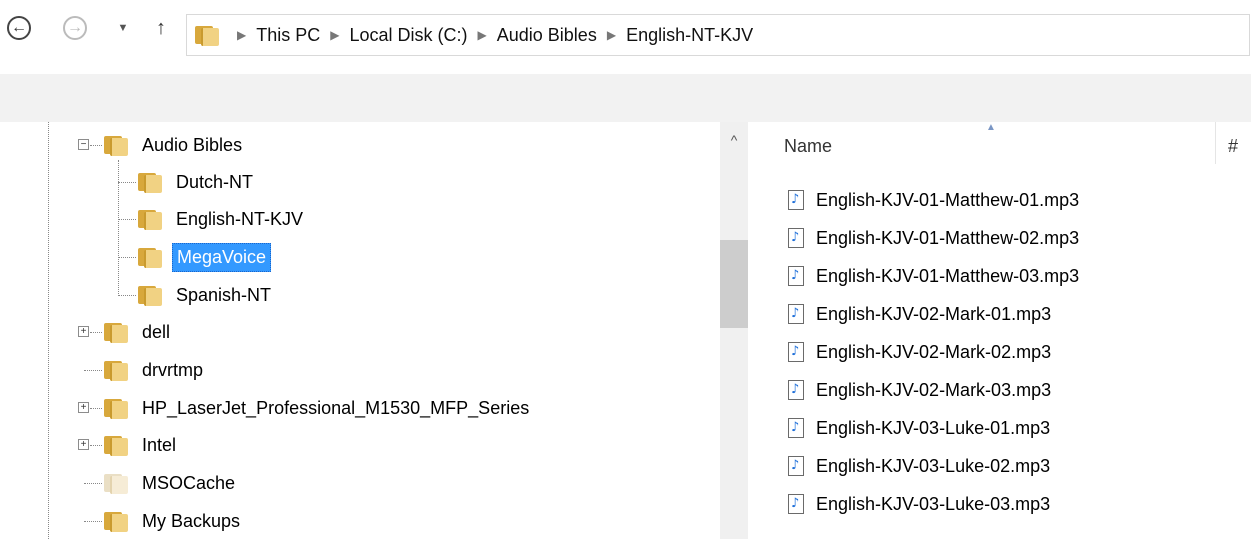  Describe the element at coordinates (933, 465) in the screenshot. I see `file-name: English-KJV-03-Luke-02.mp3` at that location.